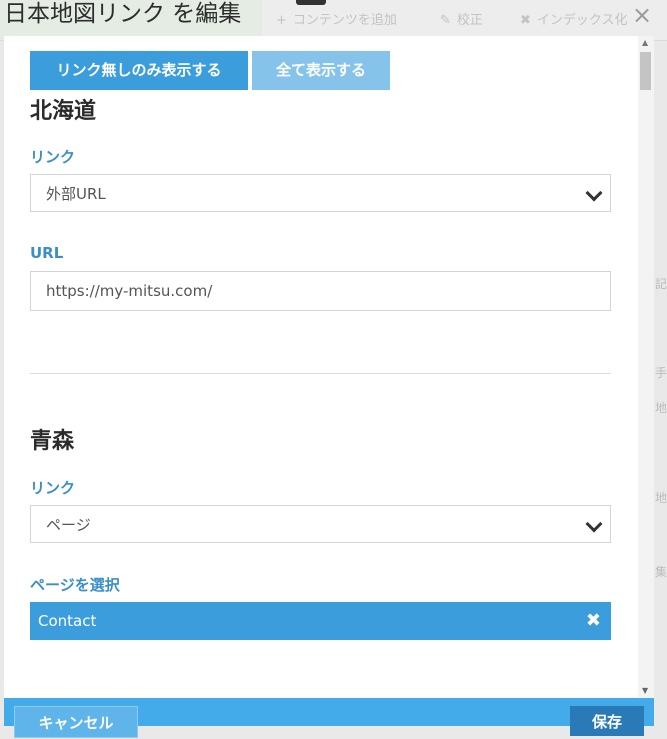 The height and width of the screenshot is (739, 667). What do you see at coordinates (321, 70) in the screenshot?
I see `show-all-button: 全て表示する` at bounding box center [321, 70].